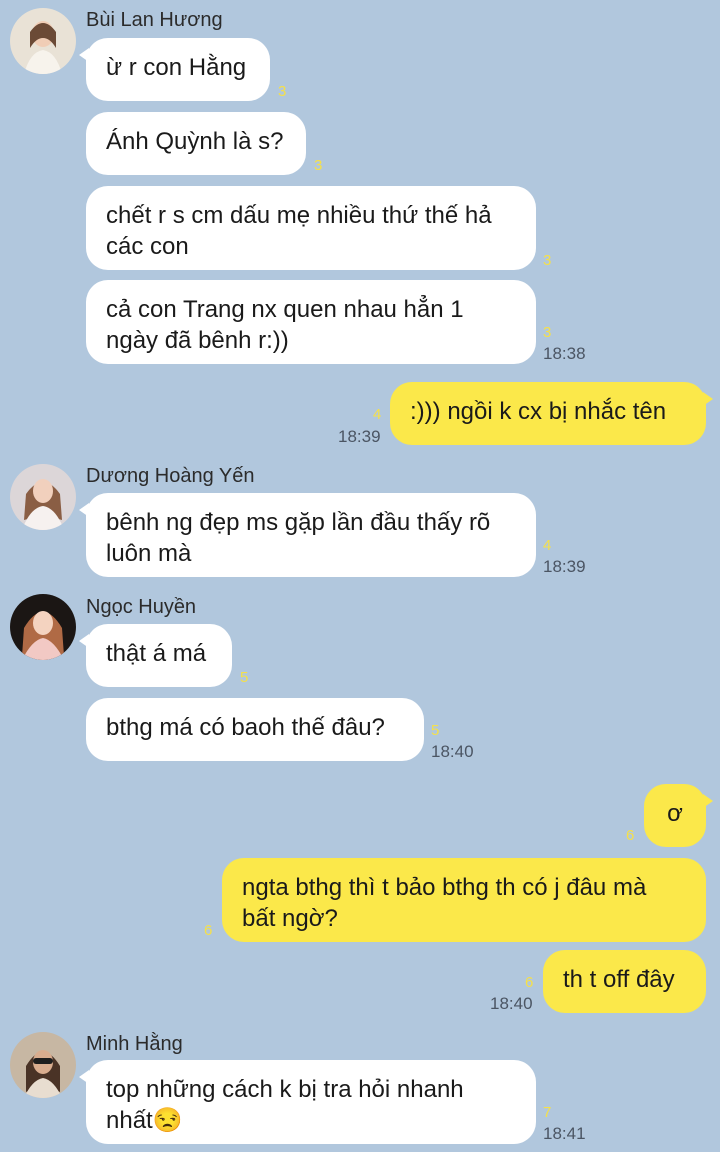  Describe the element at coordinates (174, 69) in the screenshot. I see `message-bubble: ừ r con Hằng` at that location.